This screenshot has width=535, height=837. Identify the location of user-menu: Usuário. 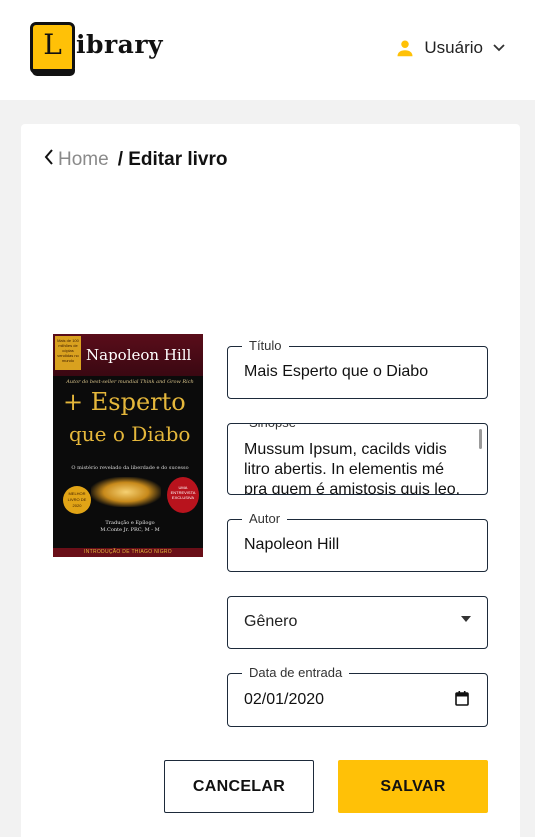
(450, 48).